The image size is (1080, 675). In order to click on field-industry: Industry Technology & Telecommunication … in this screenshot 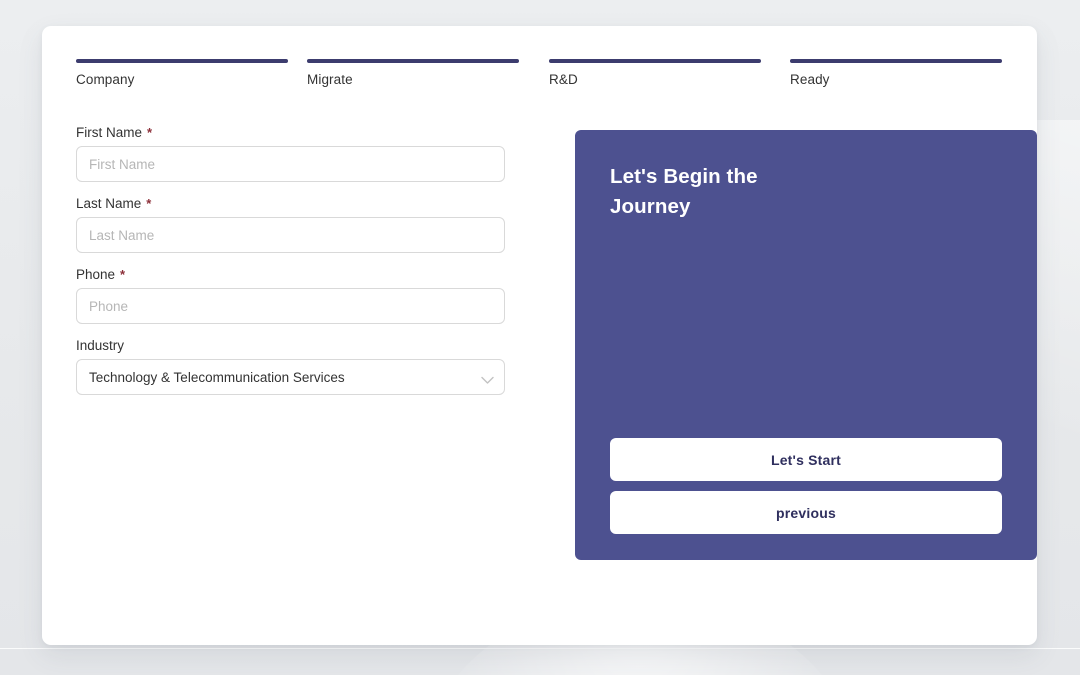, I will do `click(291, 366)`.